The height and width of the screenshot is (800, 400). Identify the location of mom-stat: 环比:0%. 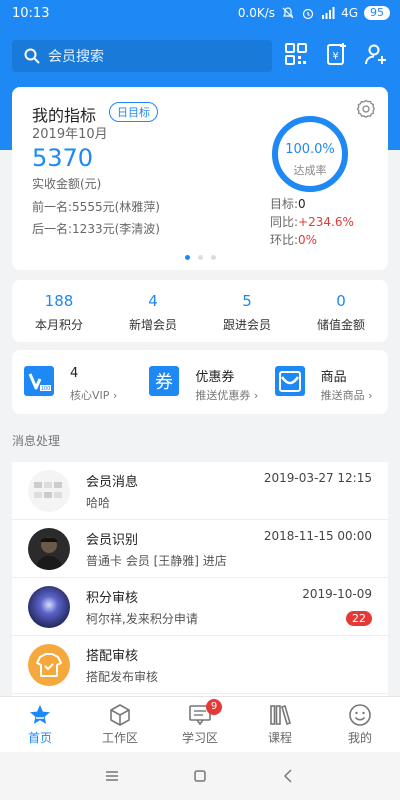
(293, 239).